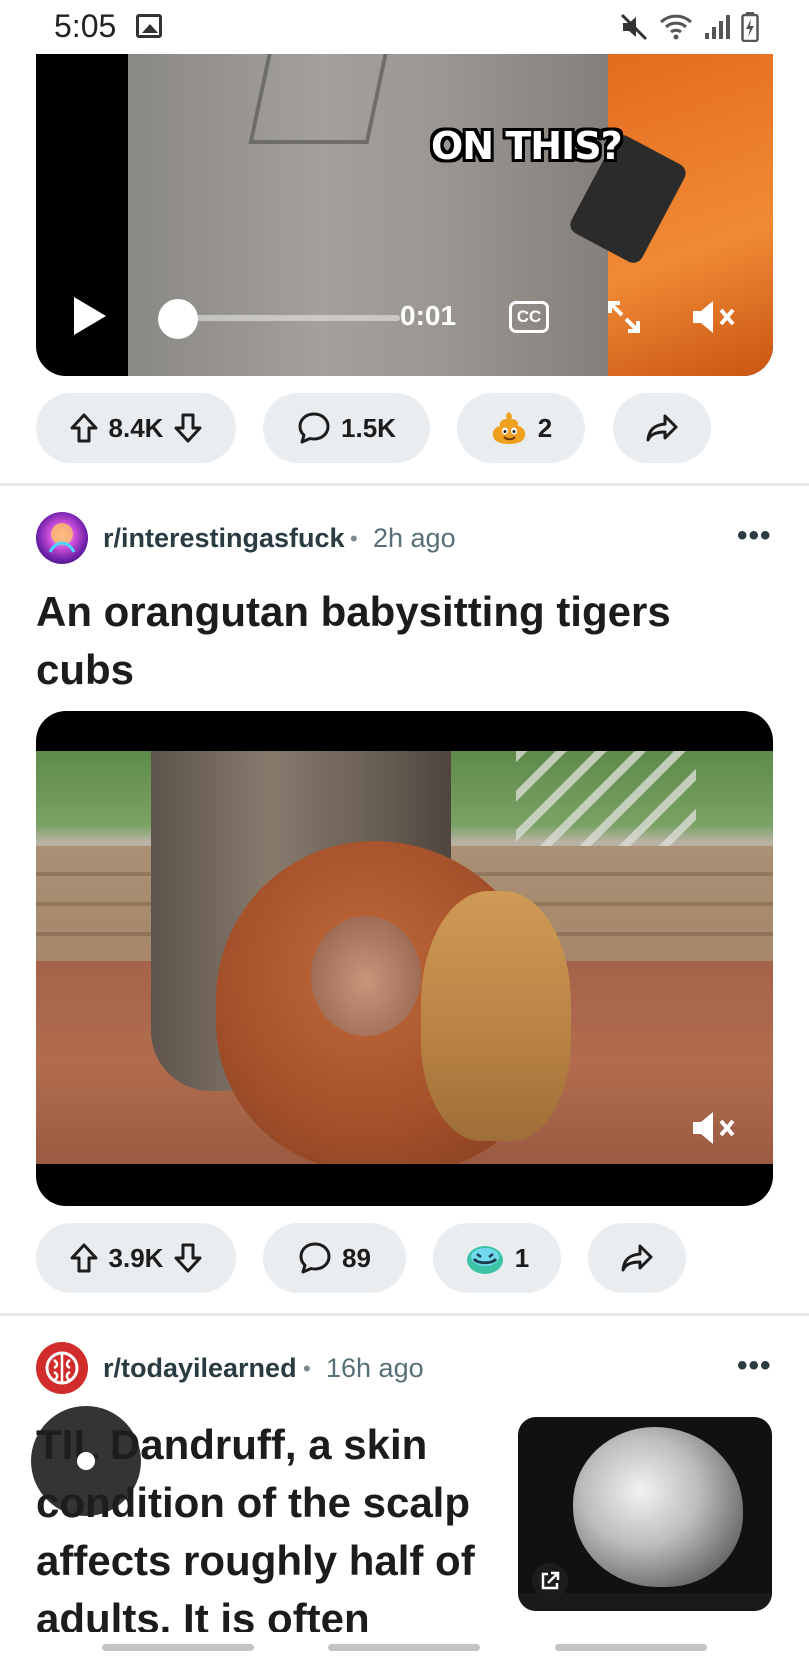 This screenshot has width=809, height=1664. What do you see at coordinates (353, 611) in the screenshot?
I see `post-title-line: An orangutan babysitting tigers` at bounding box center [353, 611].